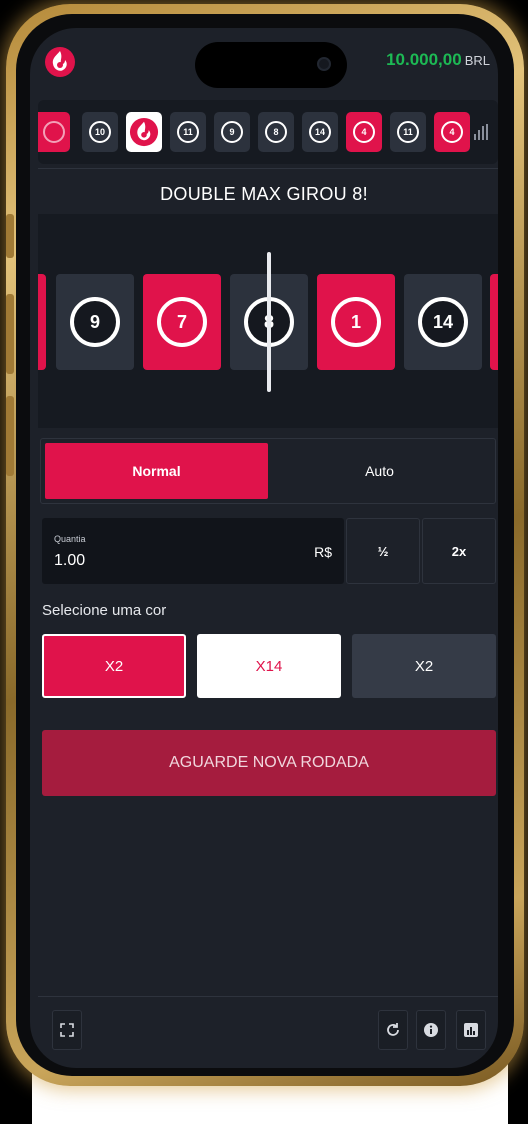 The width and height of the screenshot is (528, 1124). What do you see at coordinates (114, 666) in the screenshot?
I see `color-red-button: X2` at bounding box center [114, 666].